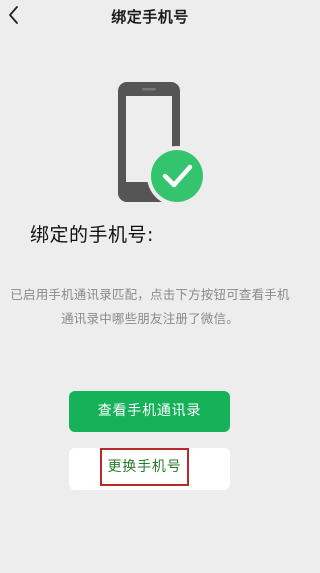  I want to click on view-contacts-button: 查看手机通讯录, so click(149, 411).